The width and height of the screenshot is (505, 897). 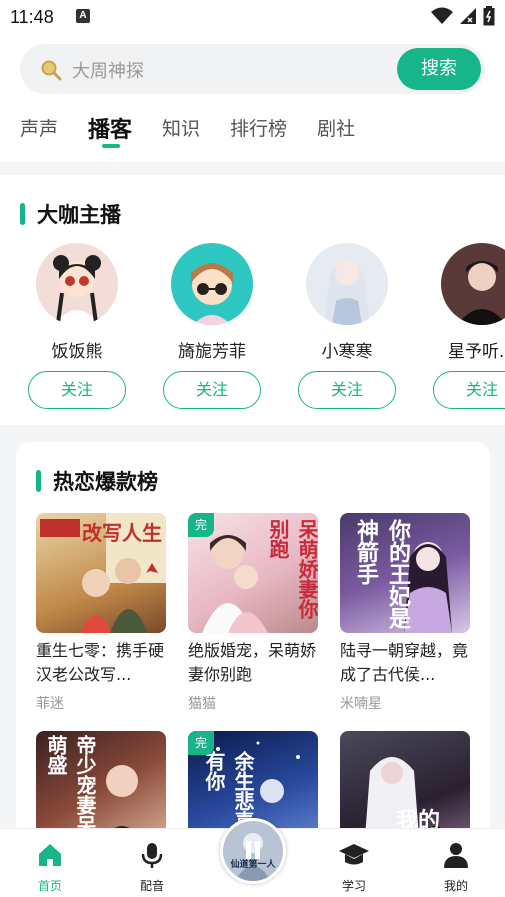 What do you see at coordinates (442, 15) in the screenshot?
I see `wifi-icon` at bounding box center [442, 15].